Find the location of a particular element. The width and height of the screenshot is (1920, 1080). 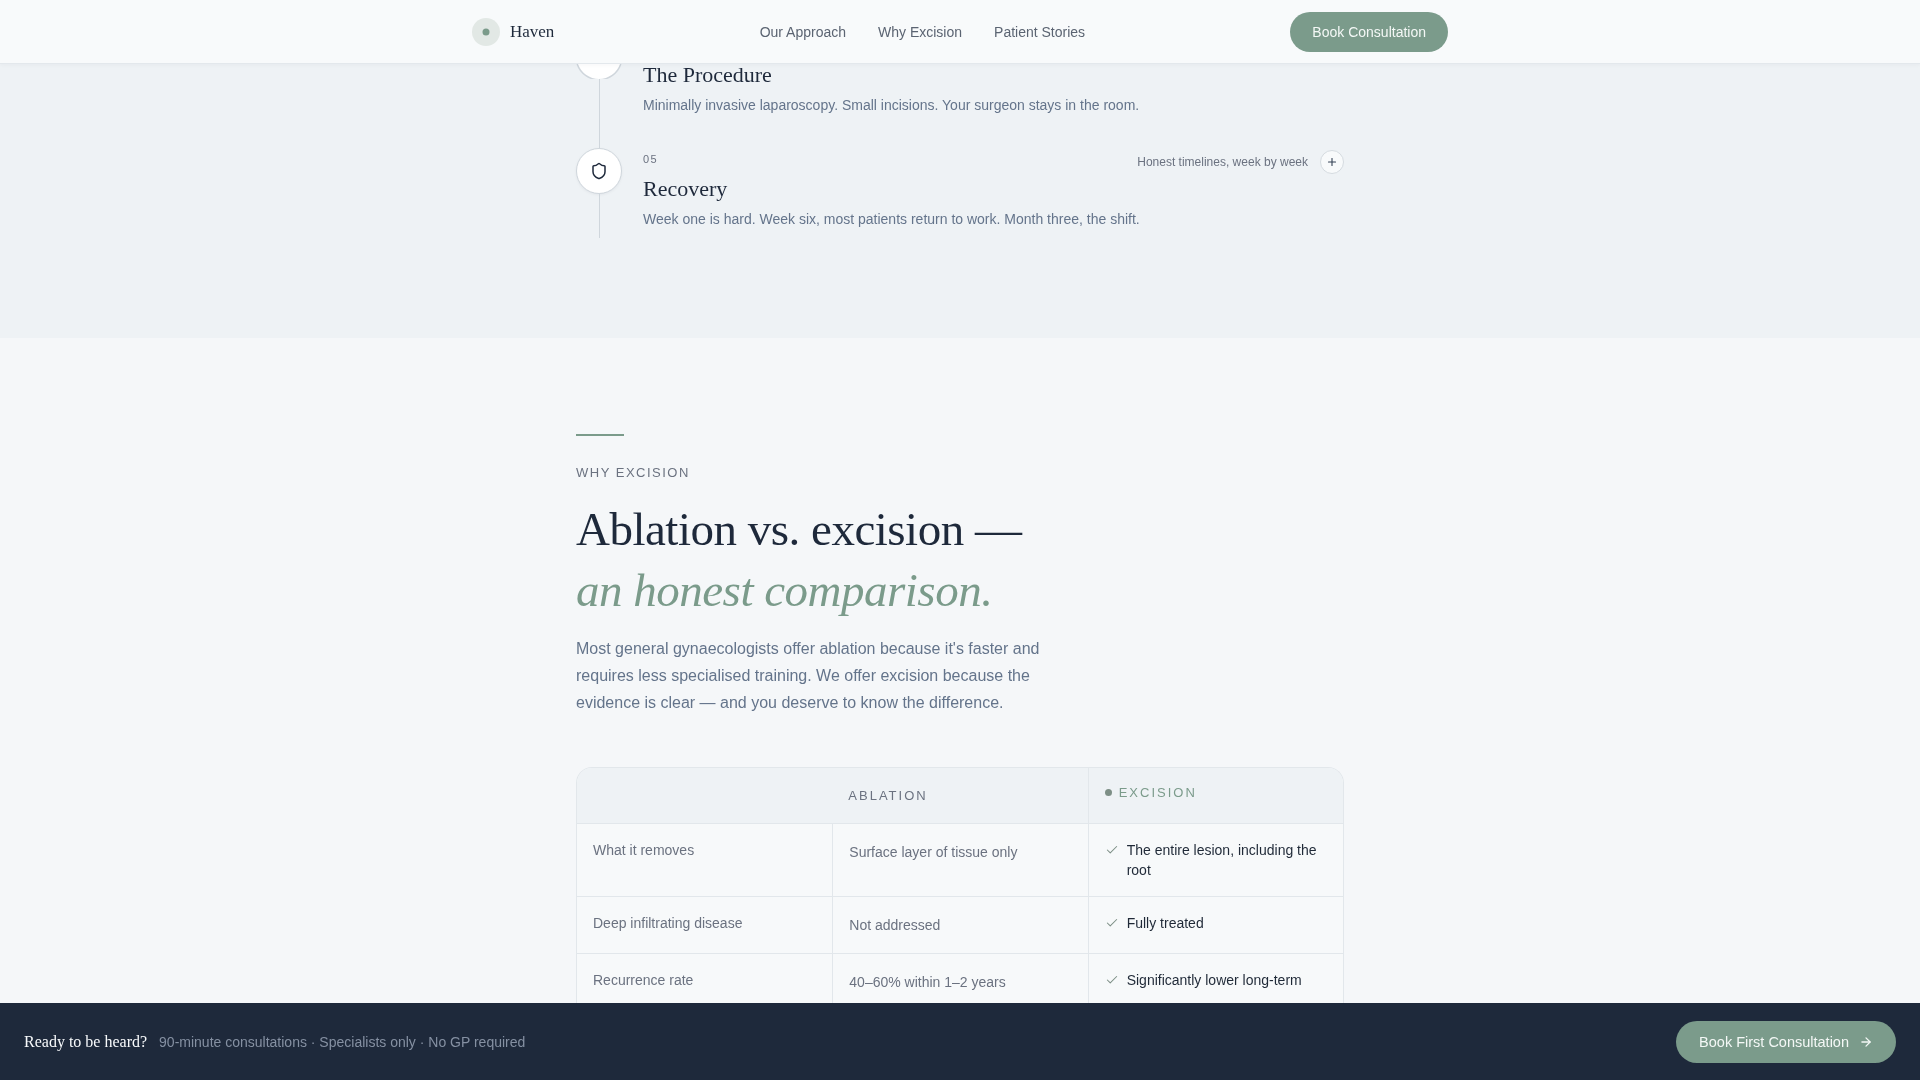

nav-link: Our Approach is located at coordinates (802, 31).